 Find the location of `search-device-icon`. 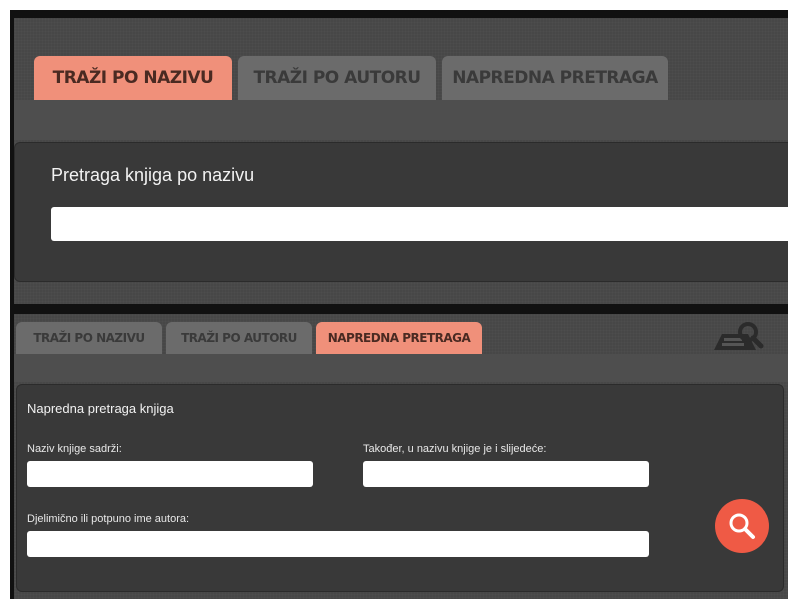

search-device-icon is located at coordinates (736, 337).